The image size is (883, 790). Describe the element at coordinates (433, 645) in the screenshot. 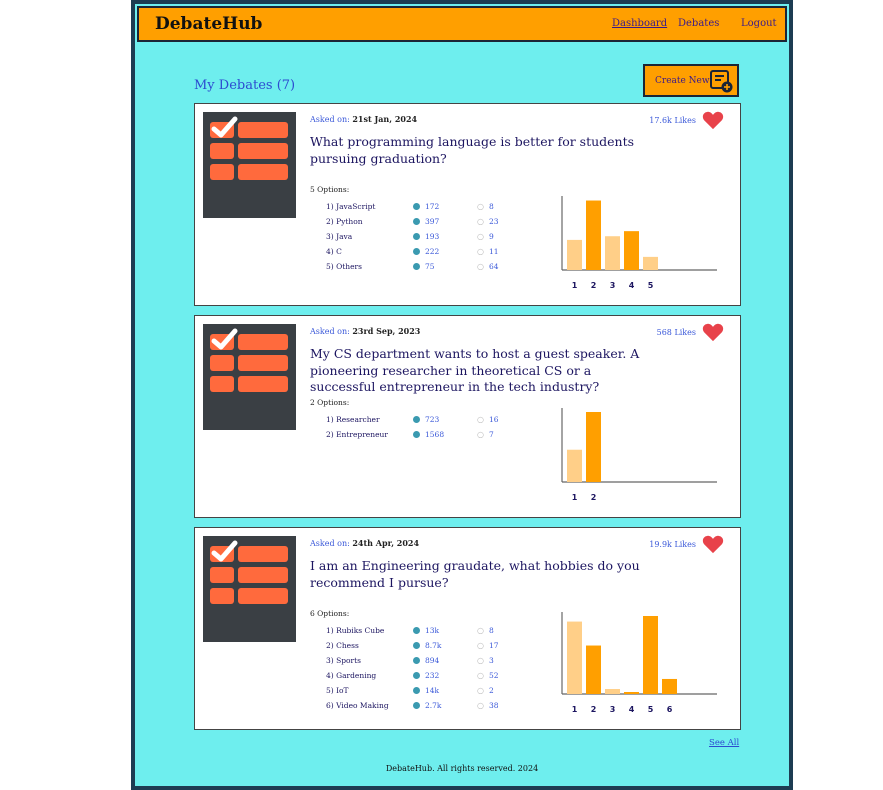

I see `option-votes: 8.7k` at that location.